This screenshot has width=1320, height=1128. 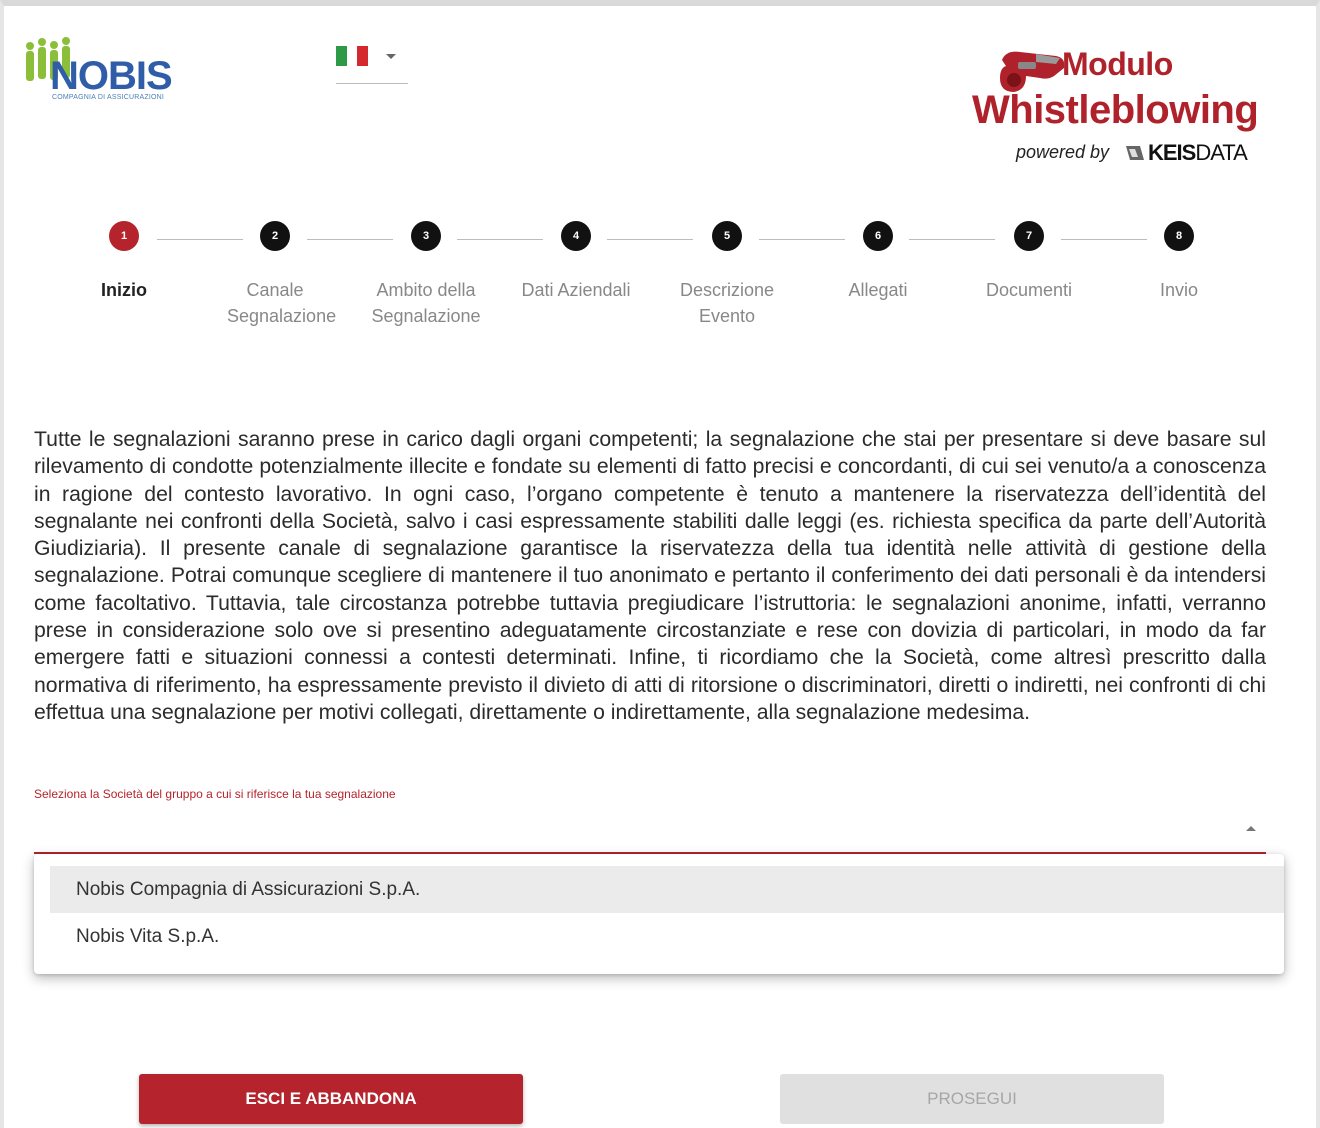 I want to click on step-number: 5, so click(x=727, y=236).